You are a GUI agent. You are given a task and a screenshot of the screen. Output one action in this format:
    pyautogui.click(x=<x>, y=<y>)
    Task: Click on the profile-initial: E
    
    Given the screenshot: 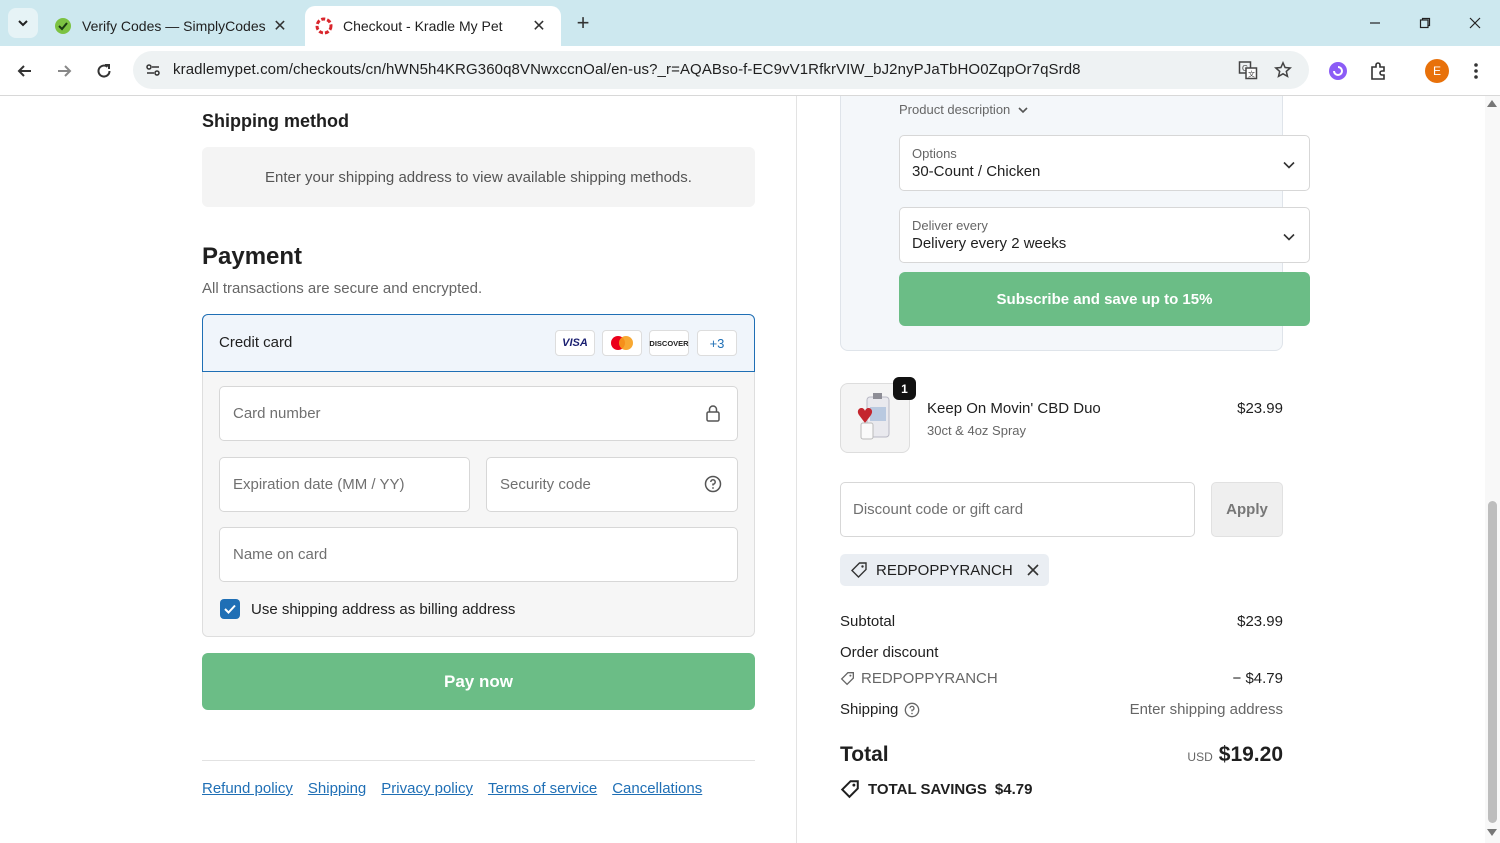 What is the action you would take?
    pyautogui.click(x=1437, y=71)
    